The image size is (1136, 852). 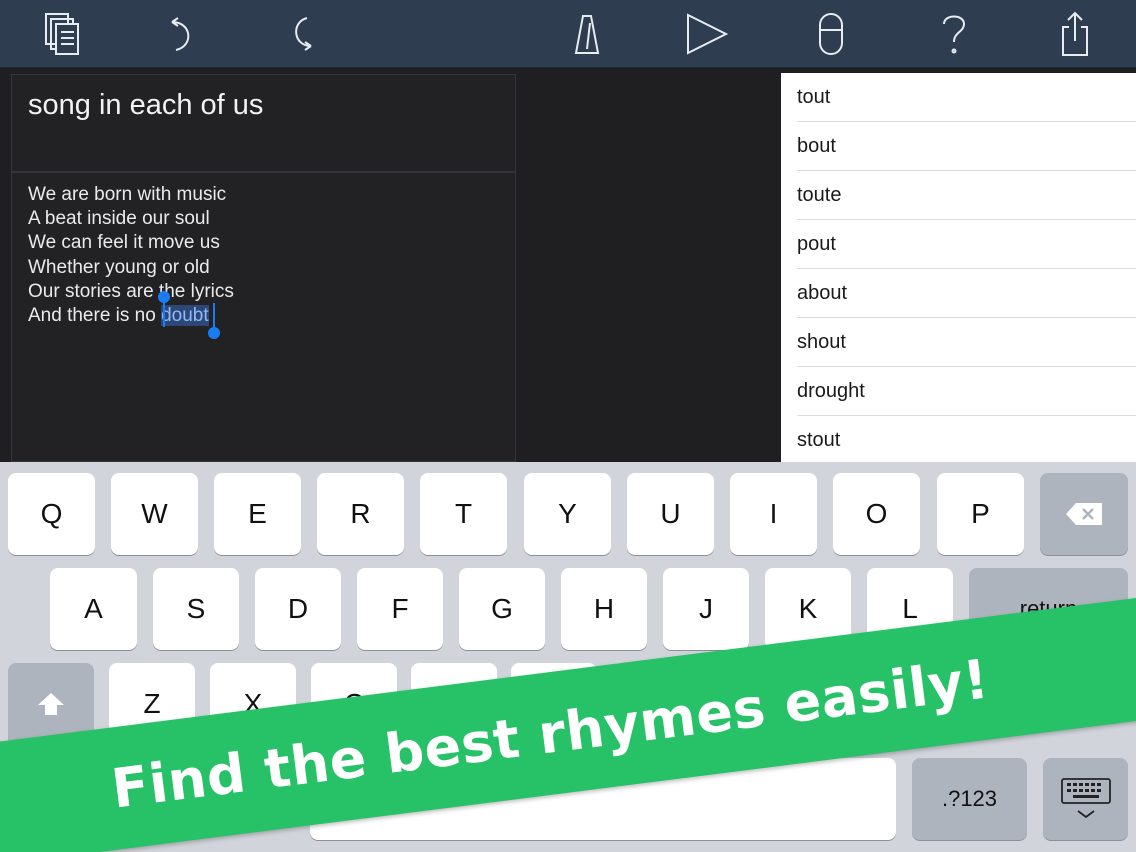 I want to click on undo-icon, so click(x=182, y=34).